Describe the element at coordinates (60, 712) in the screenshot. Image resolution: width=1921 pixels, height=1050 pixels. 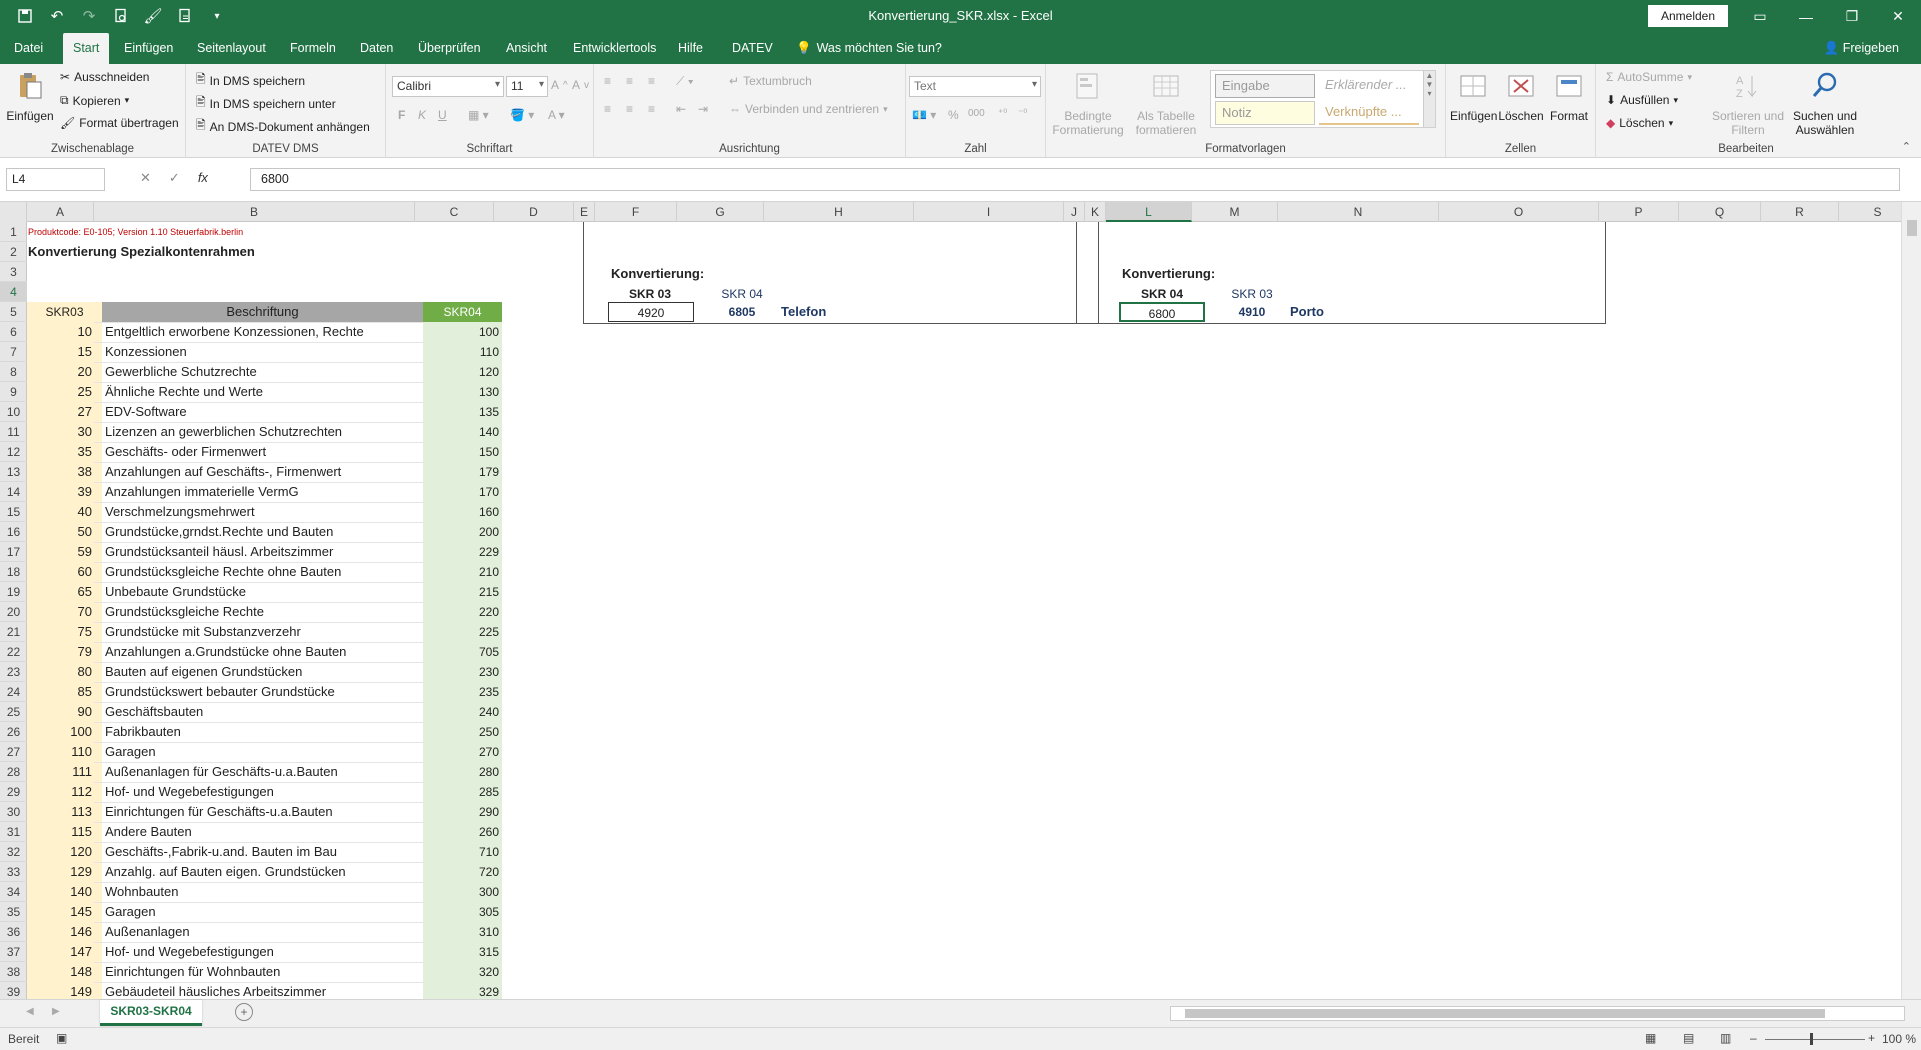
I see `skr03-cell: 90` at that location.